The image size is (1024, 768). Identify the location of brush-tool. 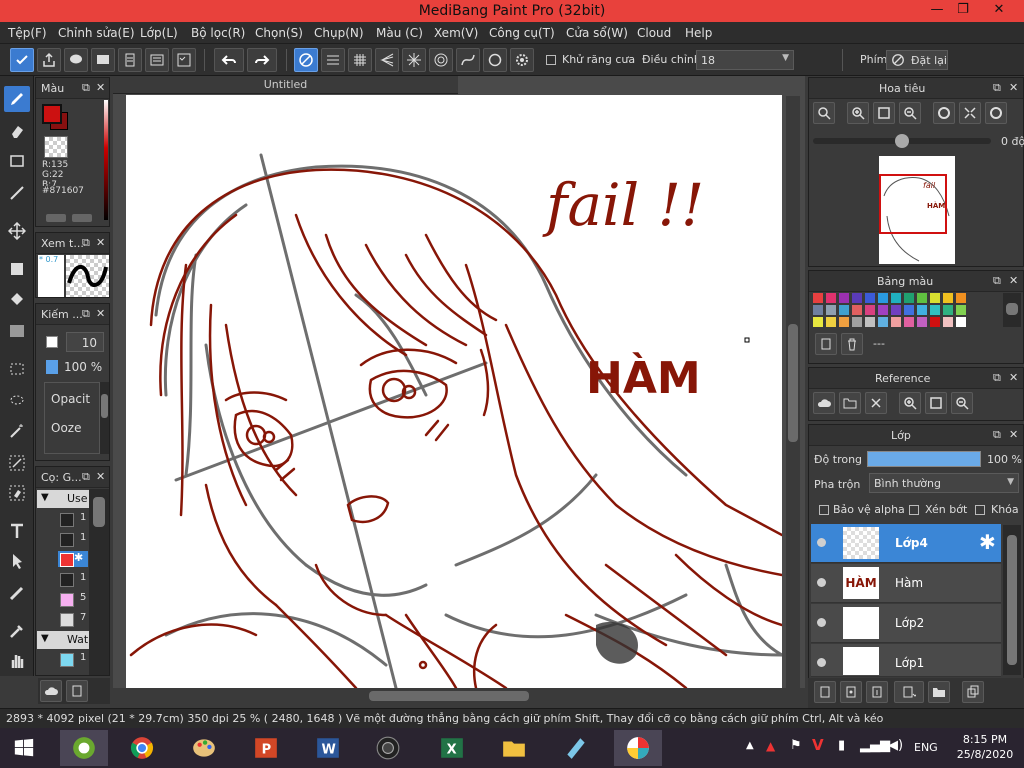
(17, 99).